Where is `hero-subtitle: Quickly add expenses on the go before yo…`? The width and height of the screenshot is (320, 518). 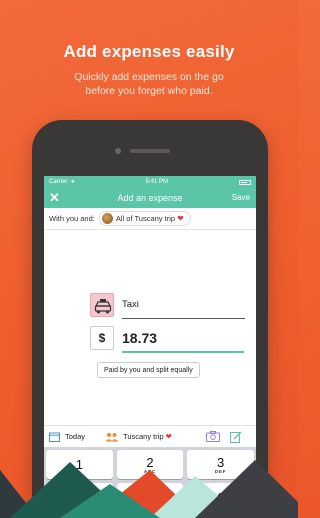
hero-subtitle: Quickly add expenses on the go before yo… is located at coordinates (149, 84).